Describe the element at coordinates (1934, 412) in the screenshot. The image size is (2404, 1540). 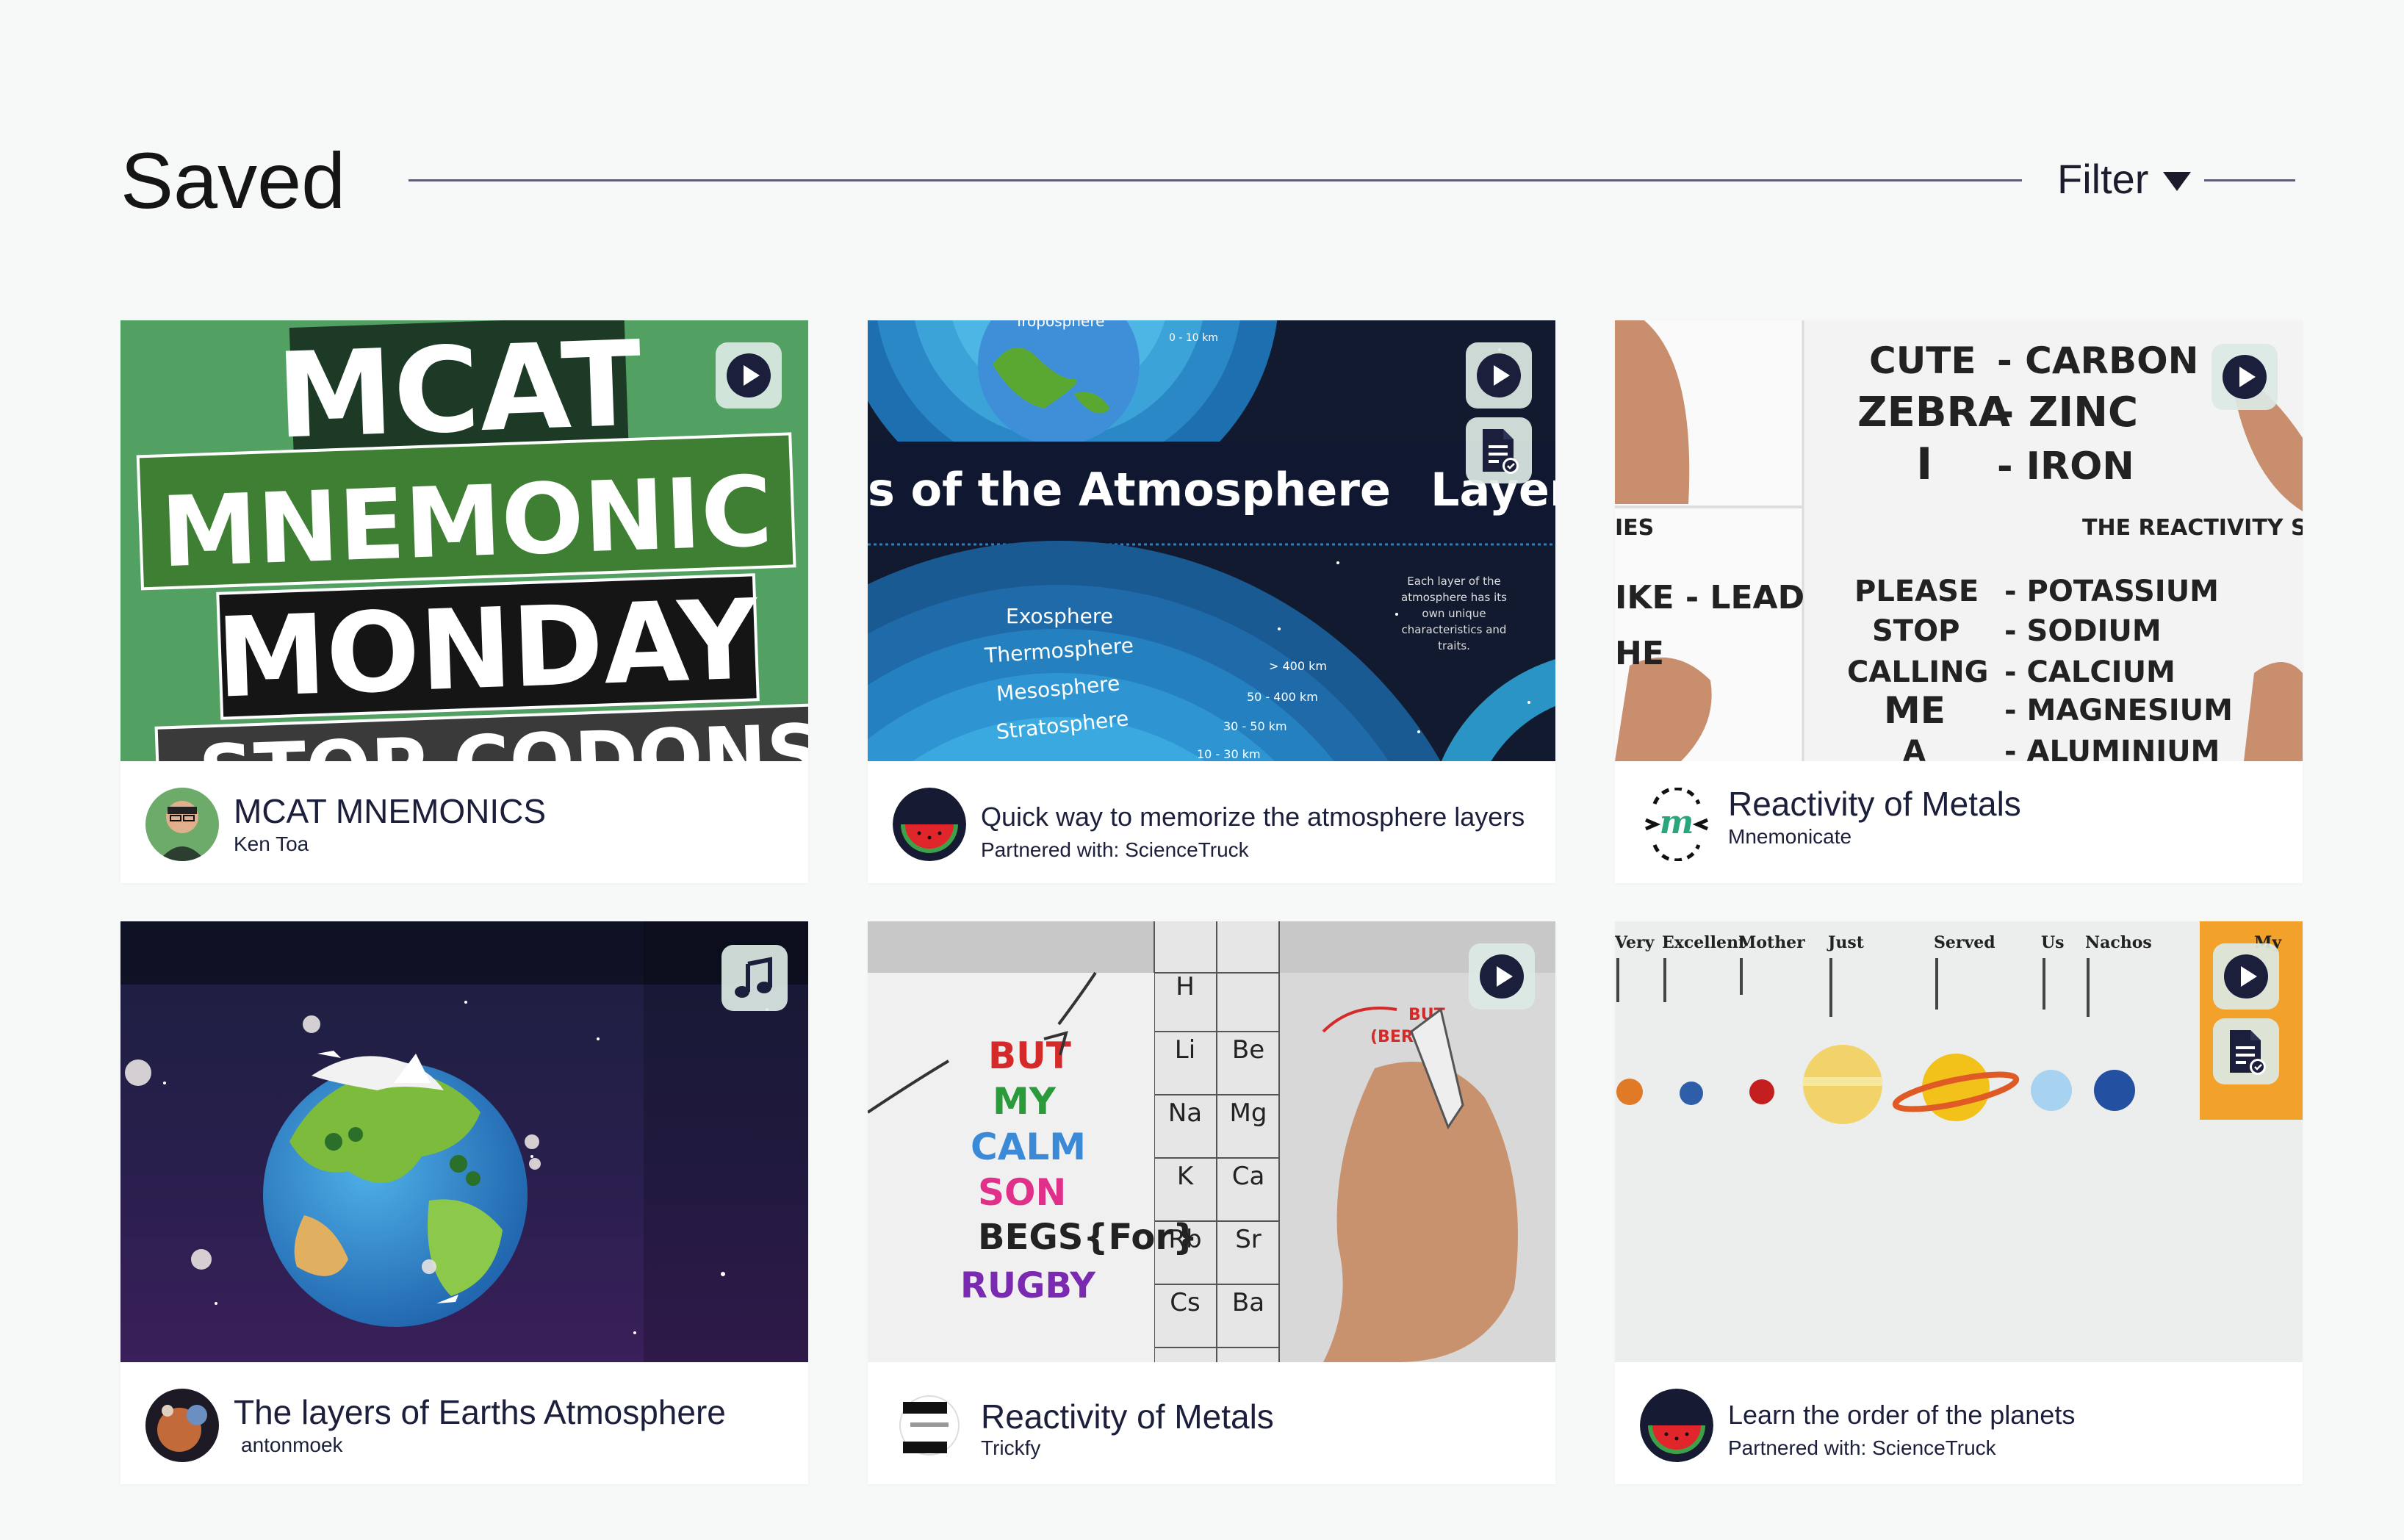
I see `svg-text: ZEBRA` at that location.